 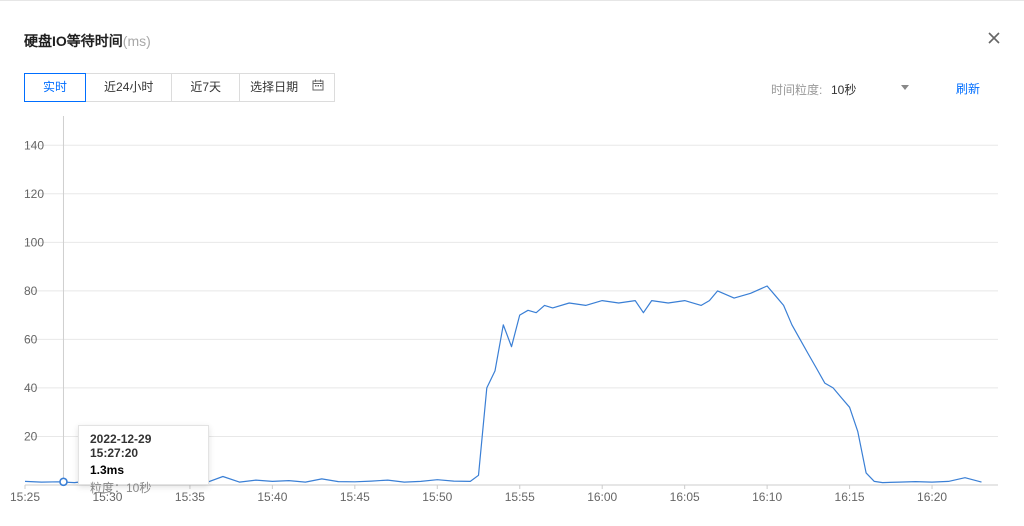 What do you see at coordinates (850, 497) in the screenshot?
I see `x-tick-label: 16:15` at bounding box center [850, 497].